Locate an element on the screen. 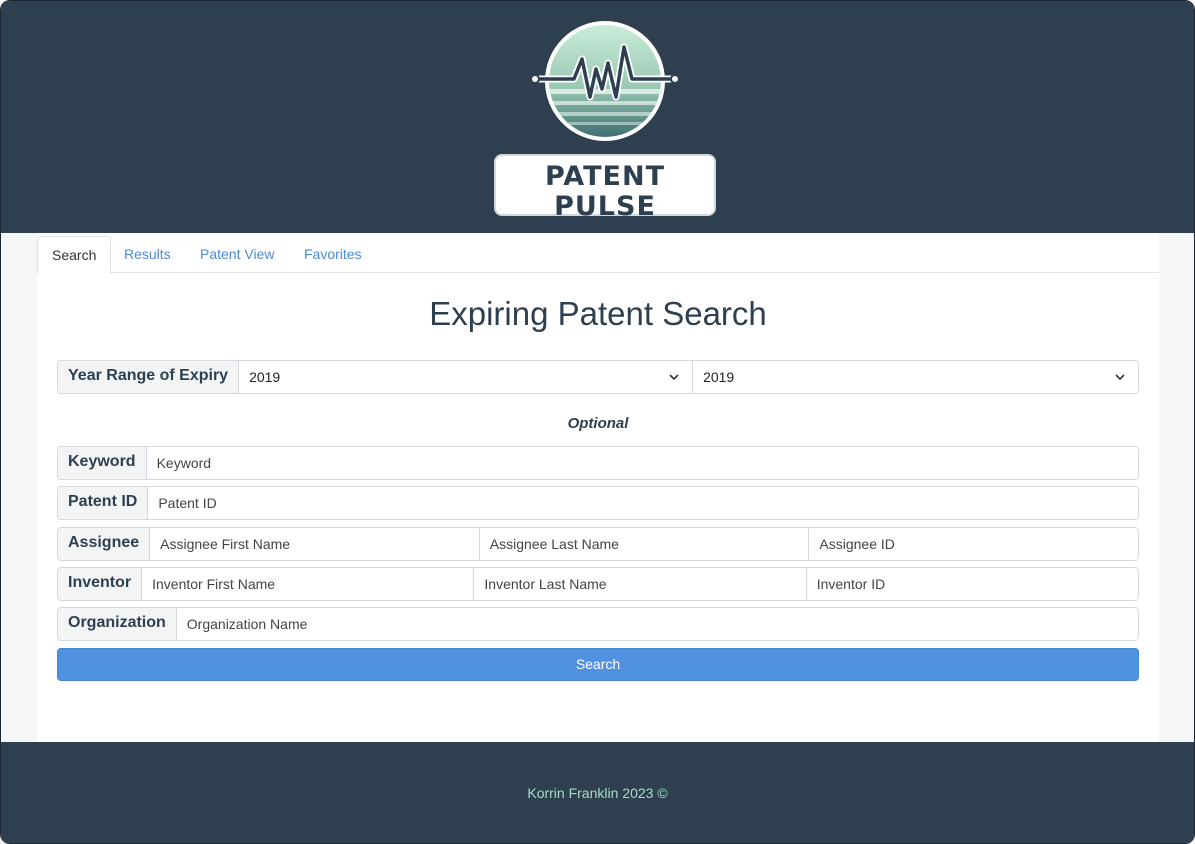 Image resolution: width=1195 pixels, height=844 pixels. year-from-value: 2019 is located at coordinates (264, 377).